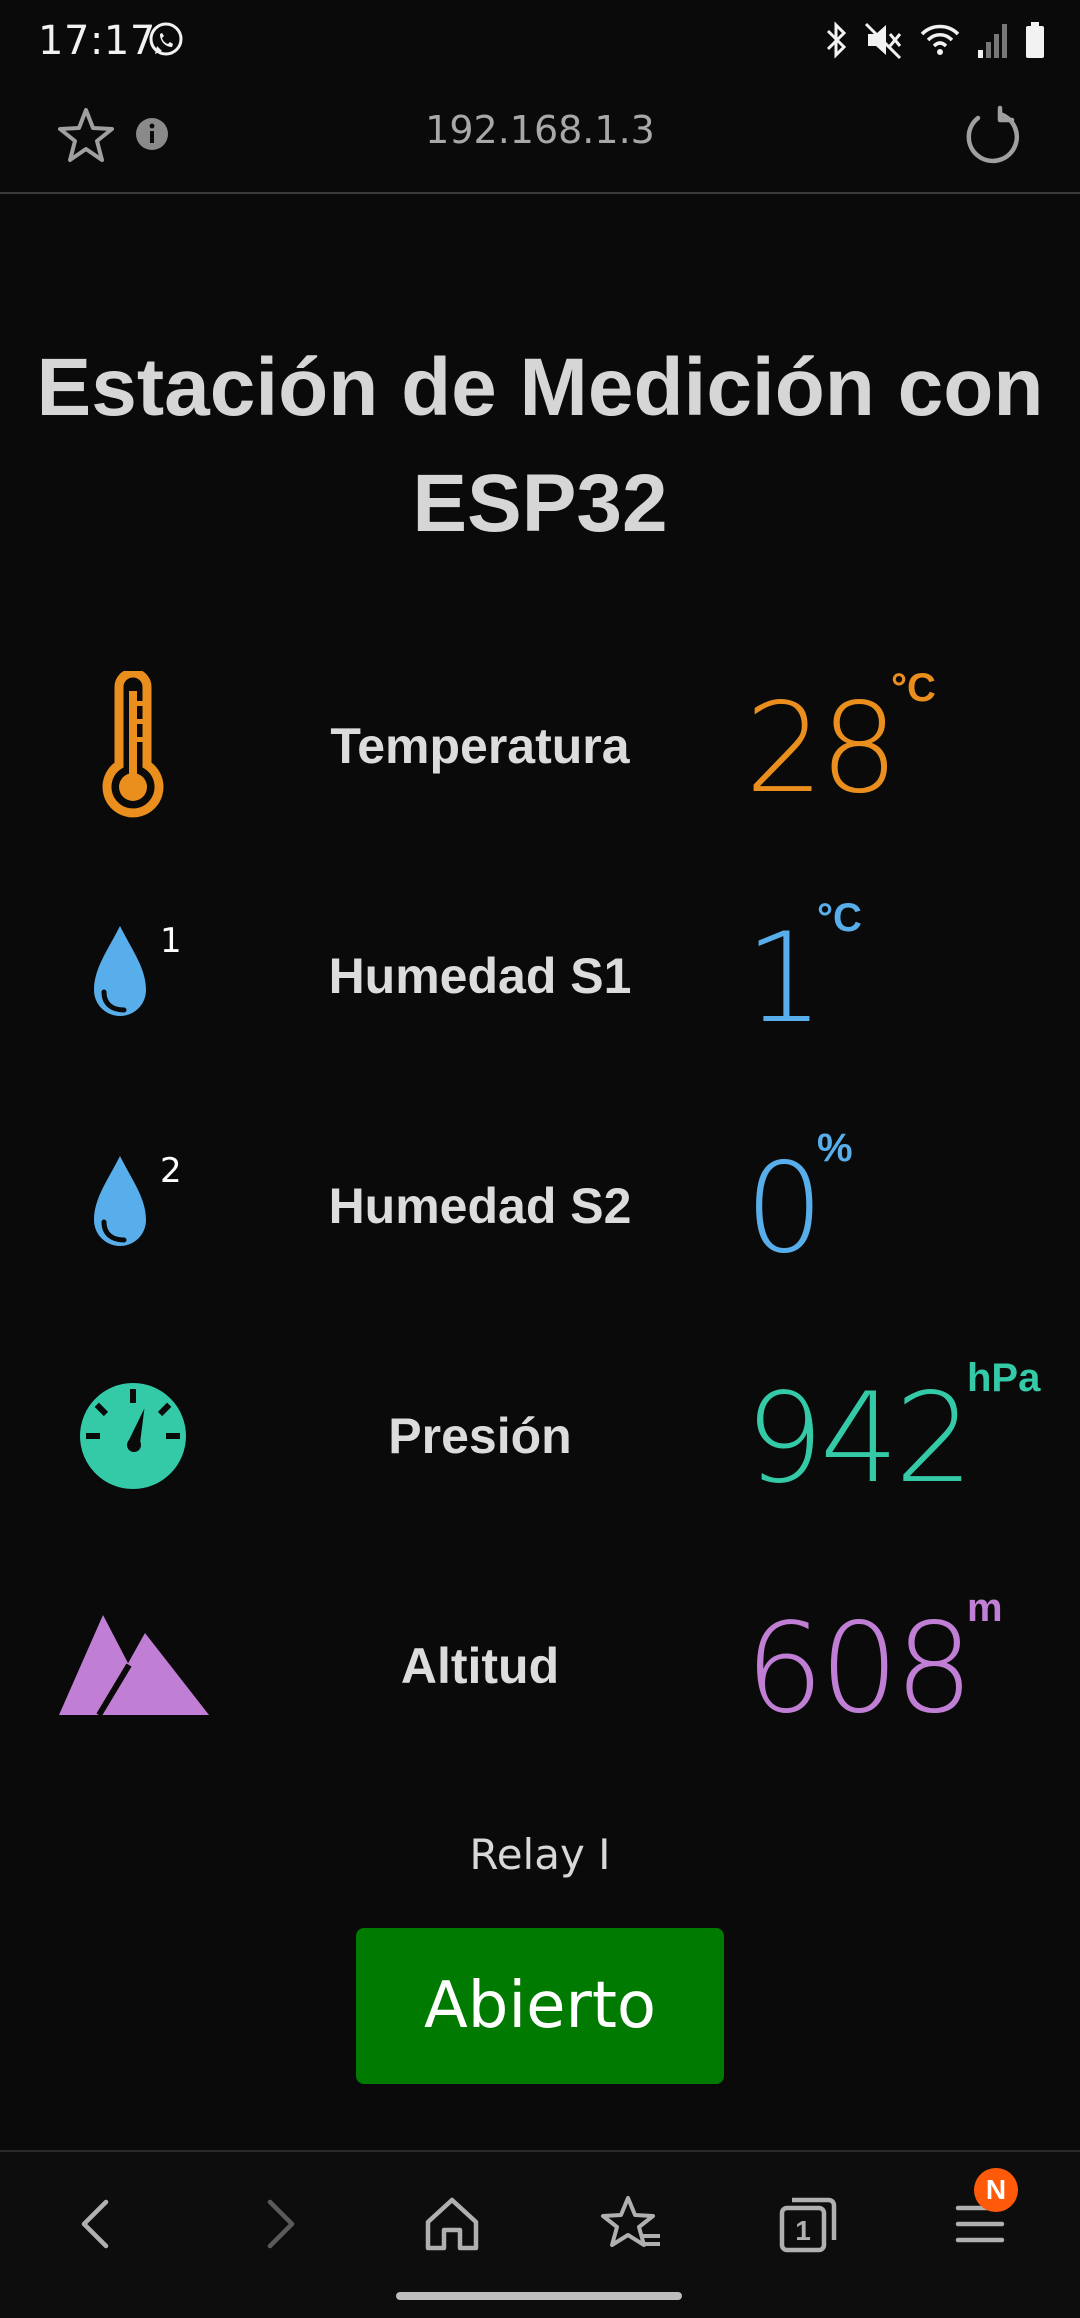 The width and height of the screenshot is (1080, 2318). Describe the element at coordinates (133, 744) in the screenshot. I see `thermometer-icon` at that location.